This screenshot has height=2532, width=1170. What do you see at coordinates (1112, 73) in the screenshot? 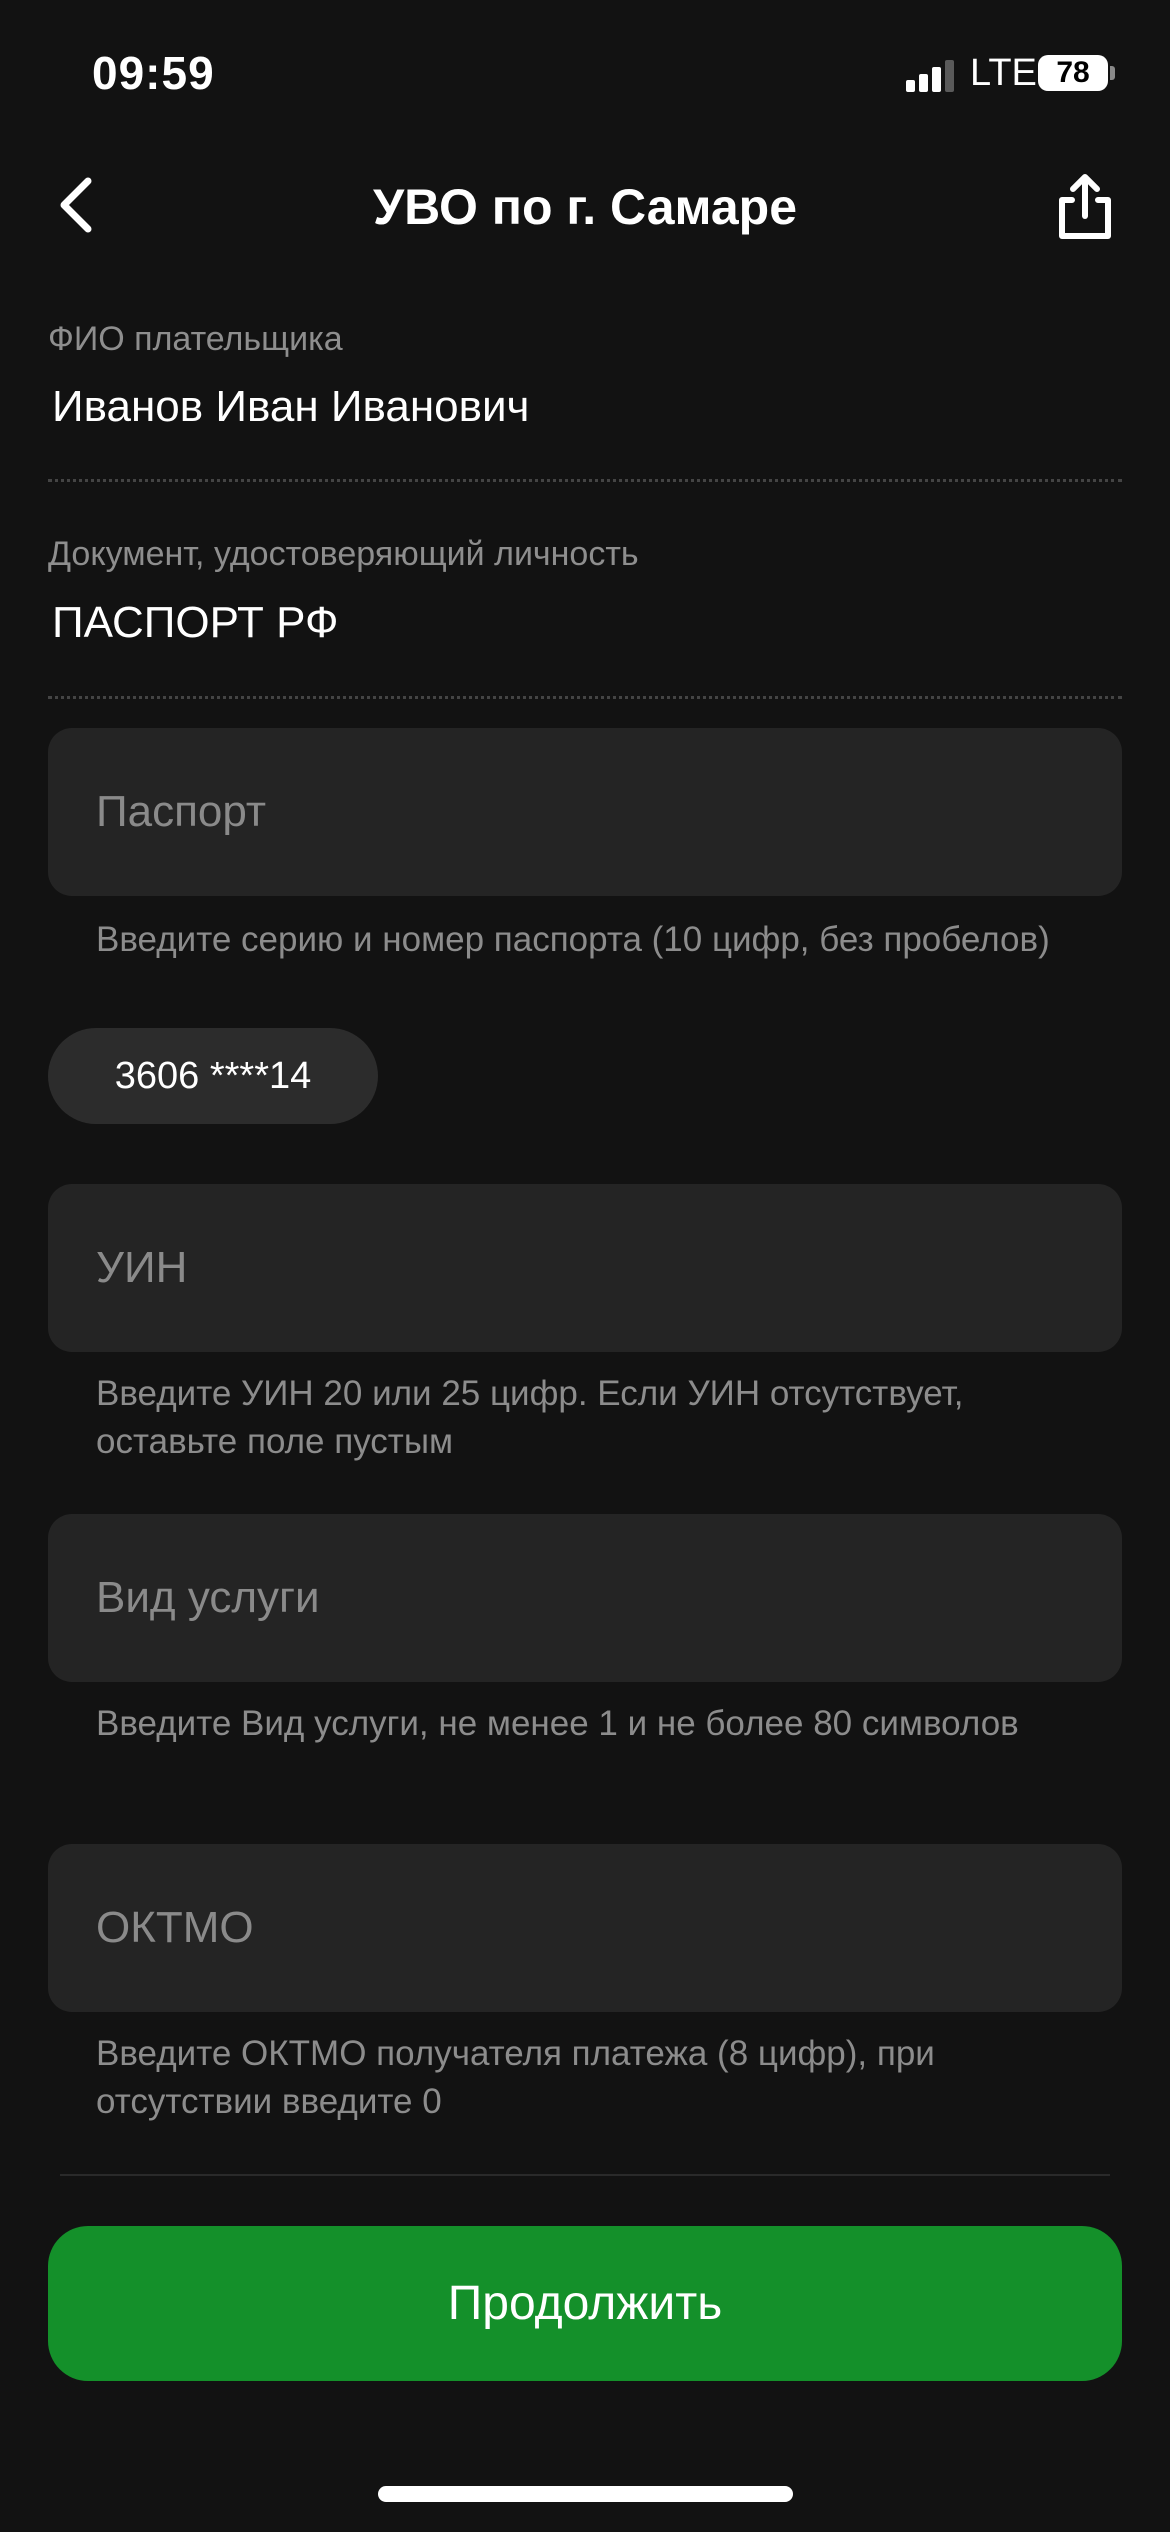
I see `battery-tip` at bounding box center [1112, 73].